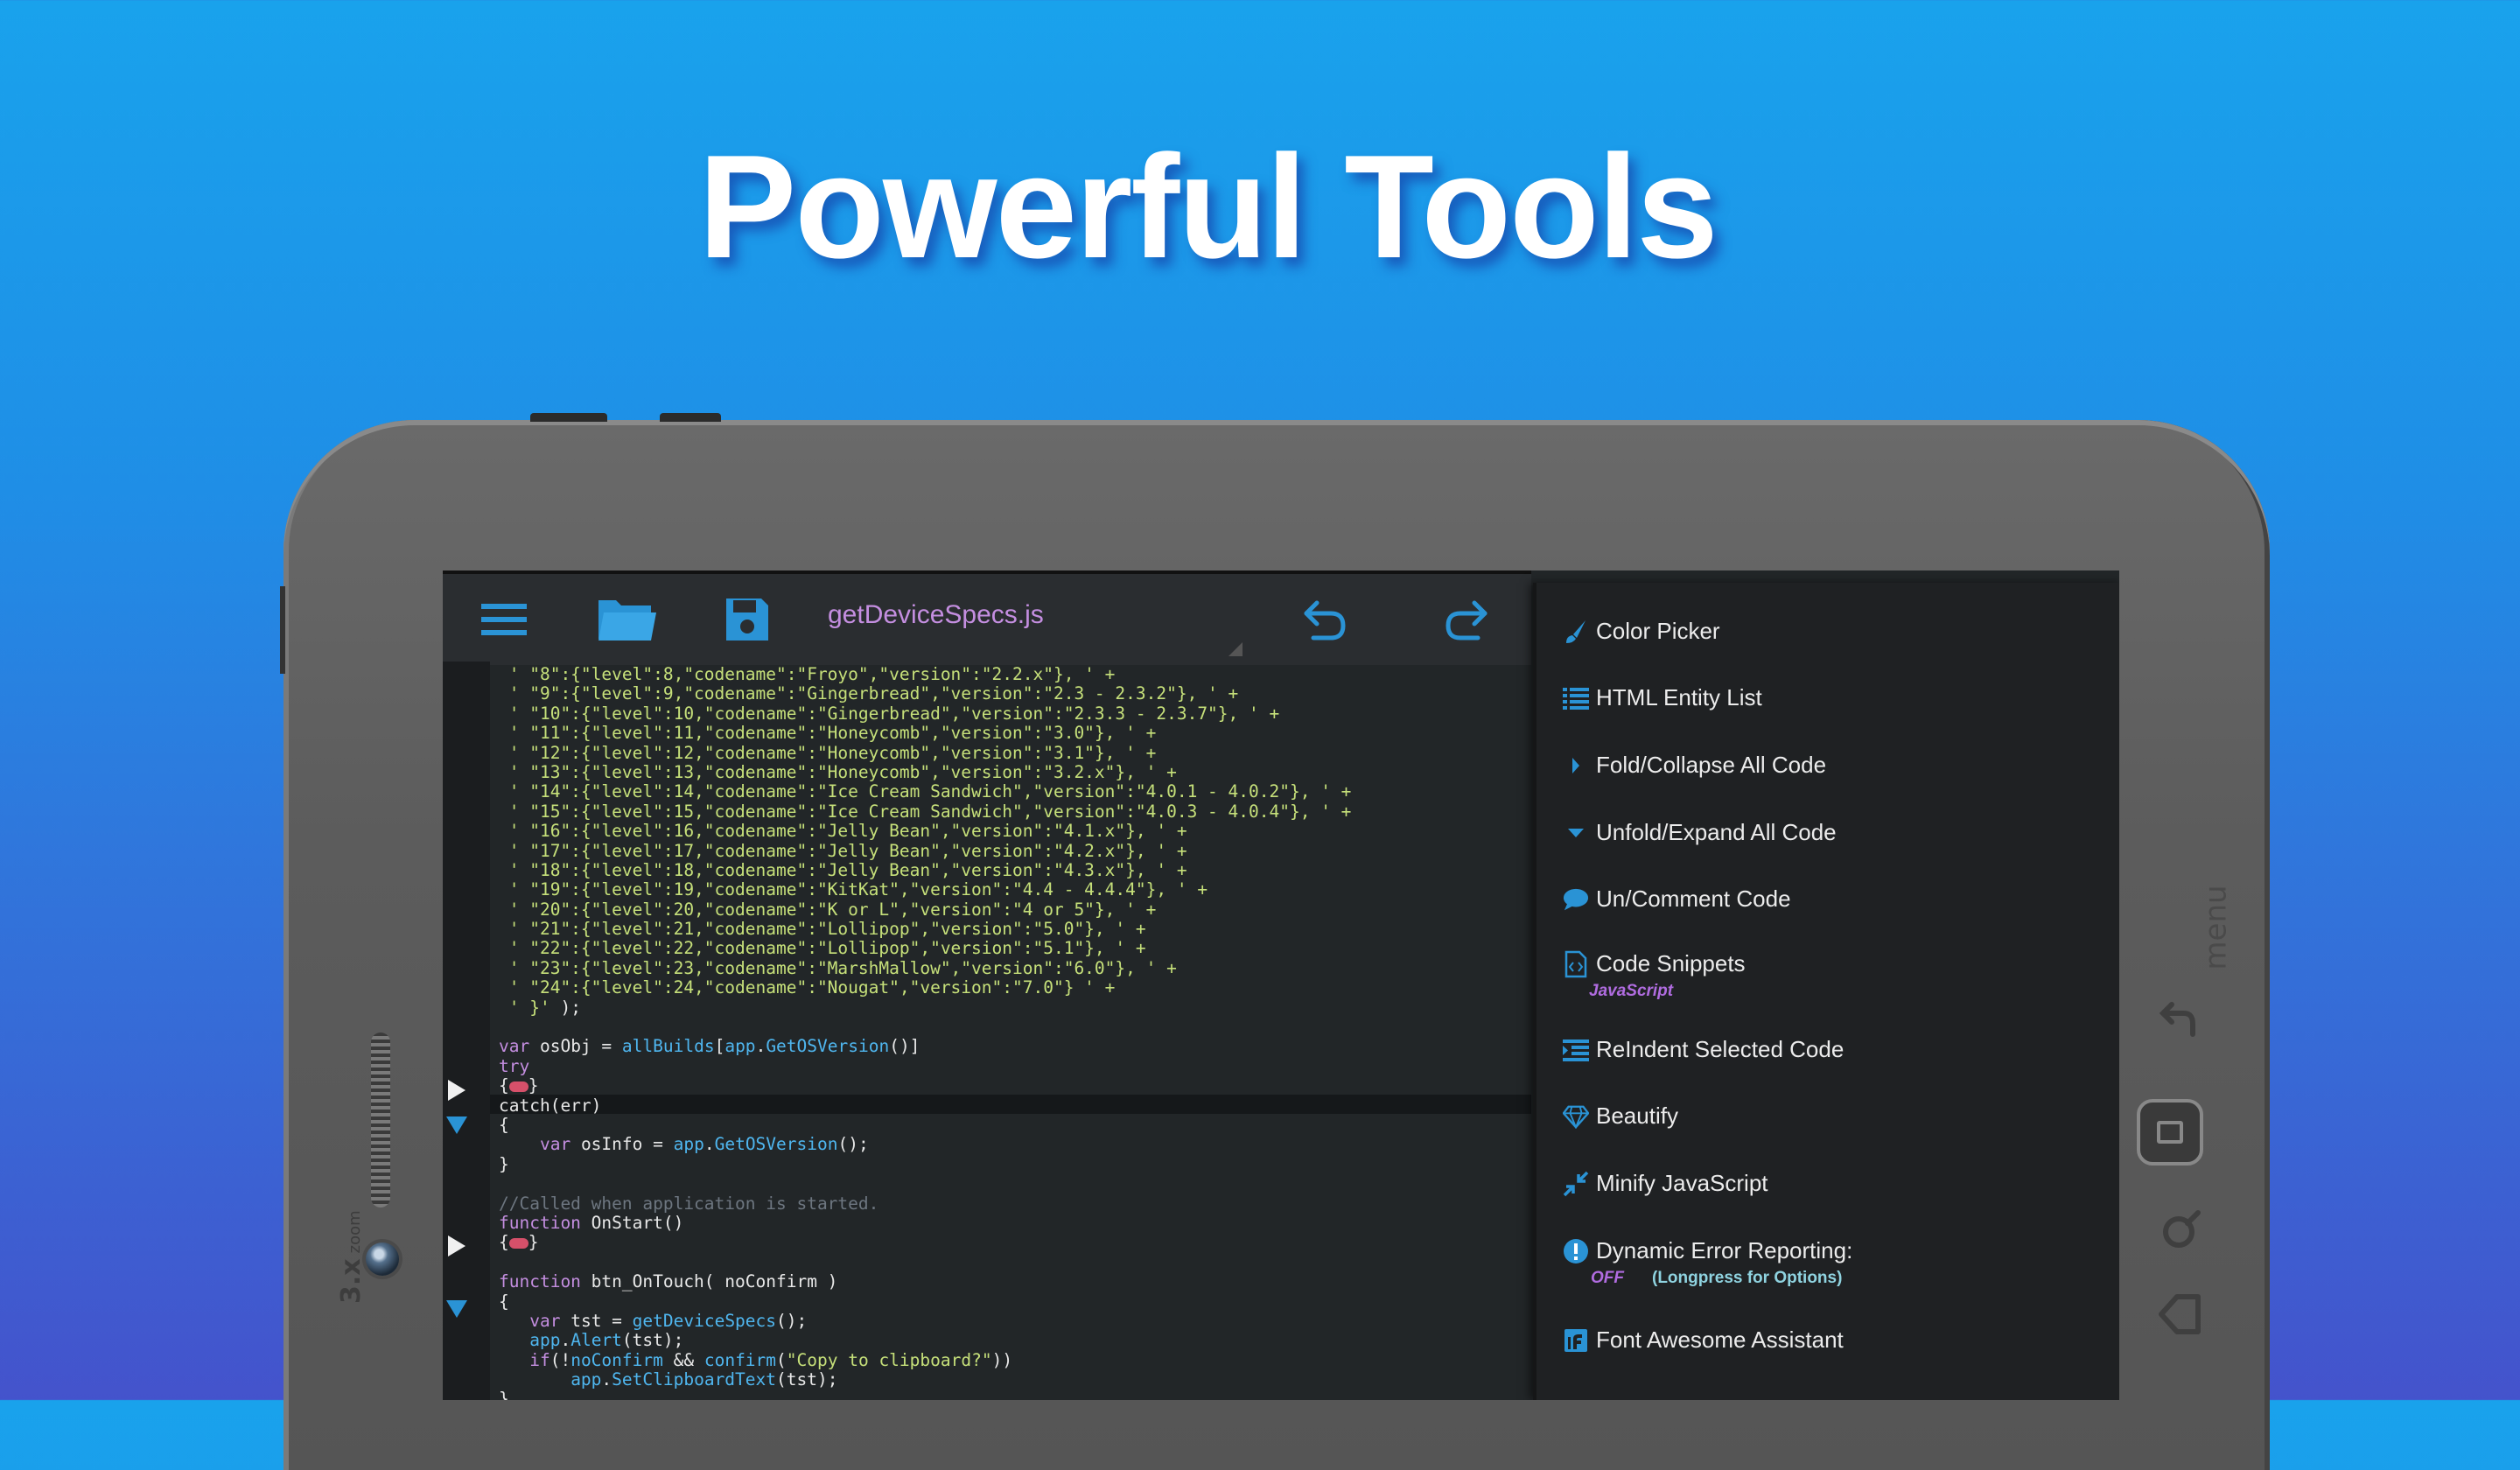 The image size is (2520, 1470). What do you see at coordinates (2180, 1314) in the screenshot?
I see `back-arrow-nav-icon` at bounding box center [2180, 1314].